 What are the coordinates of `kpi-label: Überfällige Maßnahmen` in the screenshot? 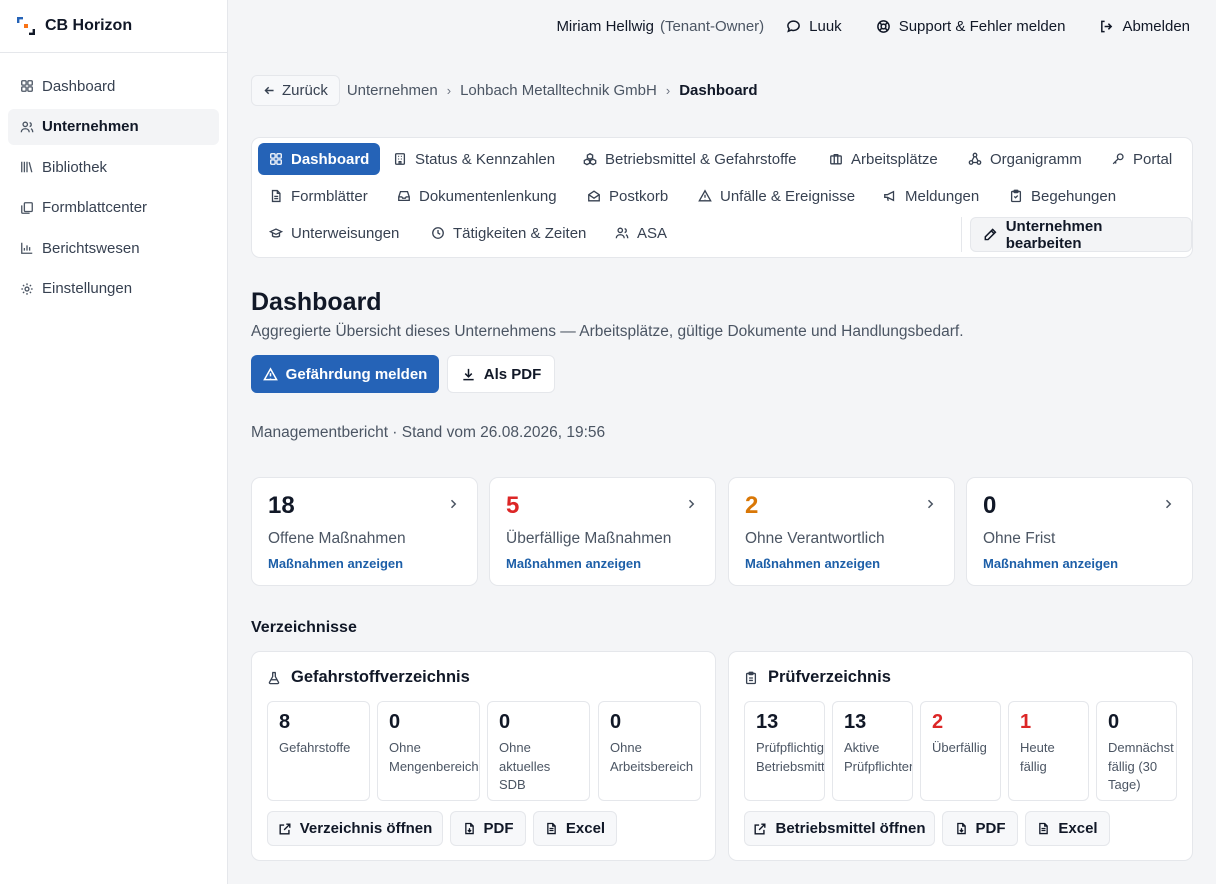 It's located at (589, 538).